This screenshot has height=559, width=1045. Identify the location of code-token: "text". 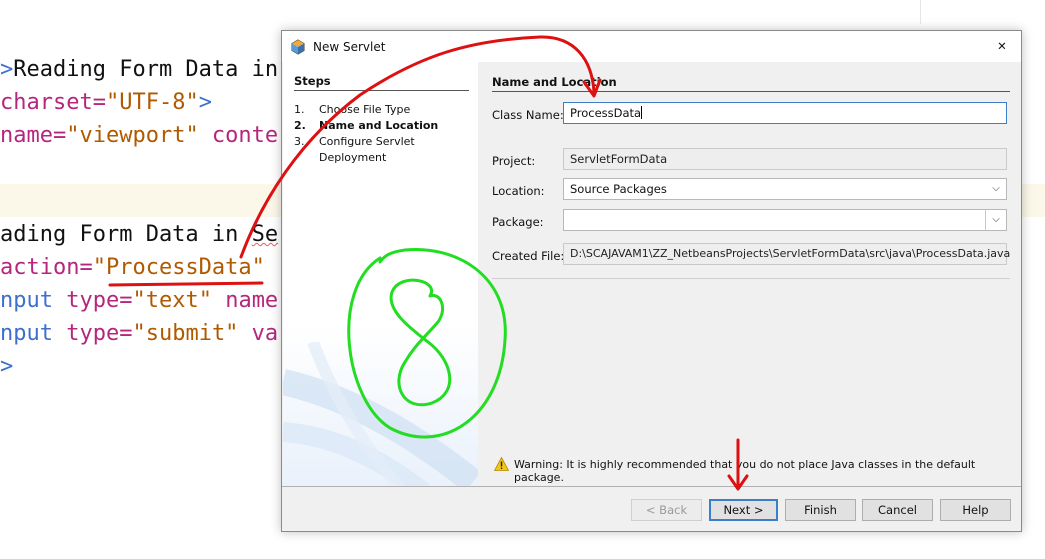
(172, 300).